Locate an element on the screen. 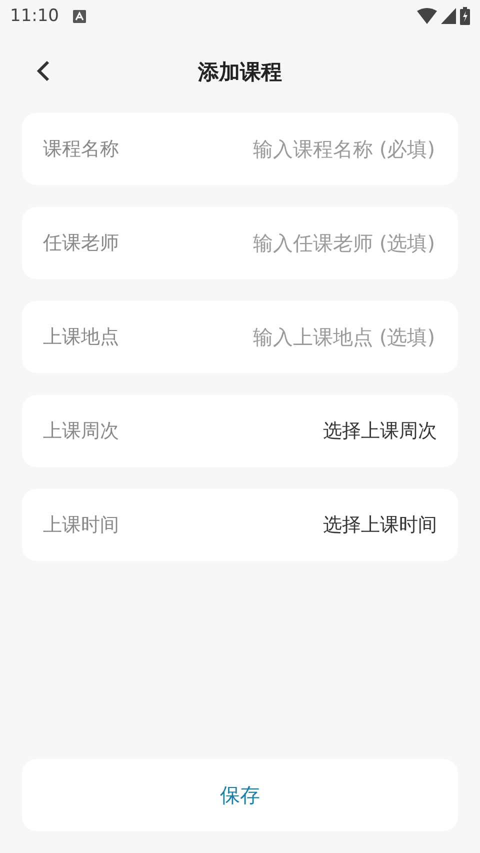 This screenshot has height=853, width=480. field-label: 课程名称 is located at coordinates (81, 149).